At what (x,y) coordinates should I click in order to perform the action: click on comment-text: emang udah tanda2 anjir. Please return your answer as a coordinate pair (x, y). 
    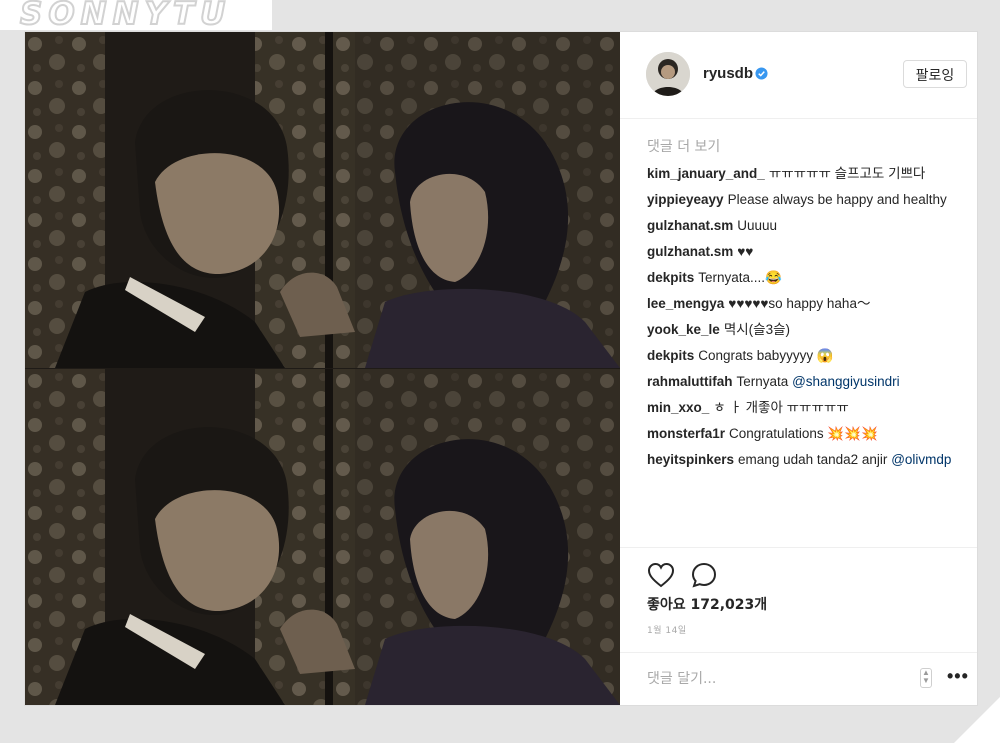
    Looking at the image, I should click on (813, 459).